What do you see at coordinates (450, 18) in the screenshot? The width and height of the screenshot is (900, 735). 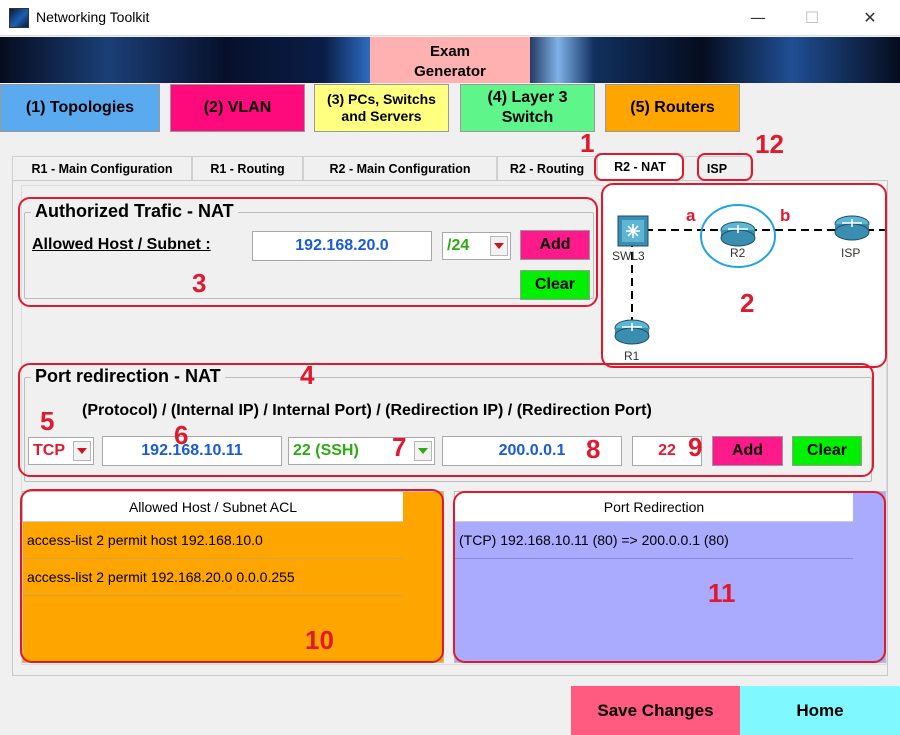 I see `title-bar: Networking Toolkit — ☐ ✕` at bounding box center [450, 18].